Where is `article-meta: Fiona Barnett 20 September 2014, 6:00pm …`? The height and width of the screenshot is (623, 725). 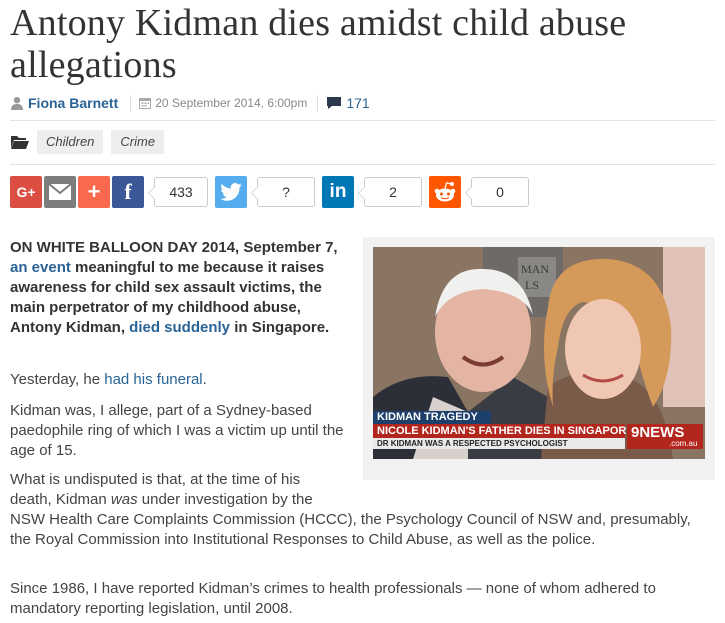
article-meta: Fiona Barnett 20 September 2014, 6:00pm … is located at coordinates (190, 103).